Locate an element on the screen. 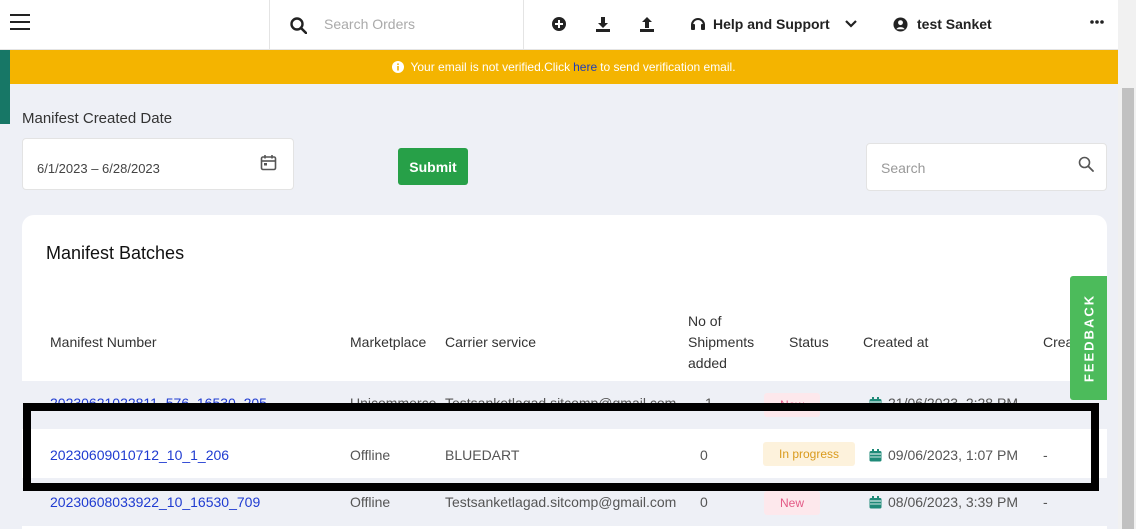 This screenshot has height=529, width=1136. feedback-tab: FEEDBACK is located at coordinates (1088, 338).